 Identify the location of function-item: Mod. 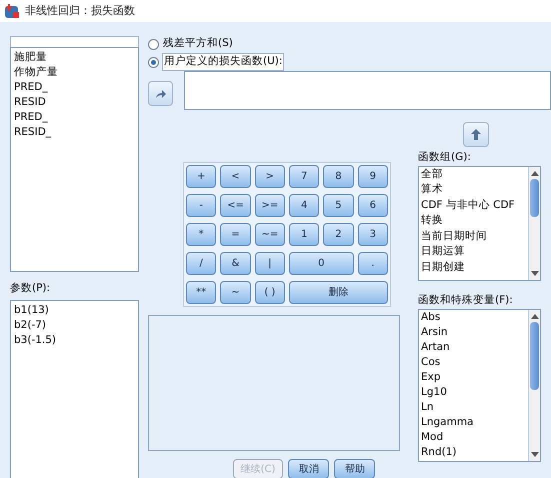
(473, 437).